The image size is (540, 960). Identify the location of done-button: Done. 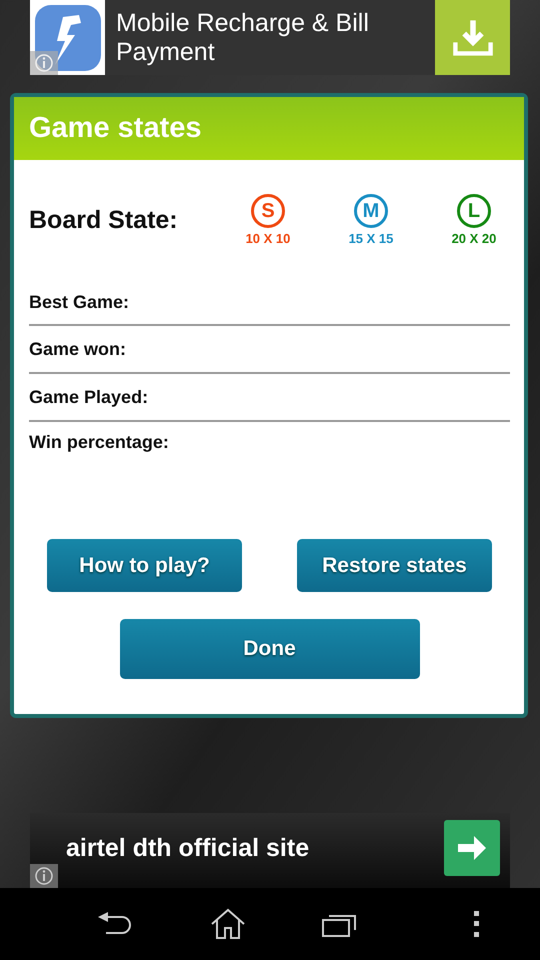
(270, 649).